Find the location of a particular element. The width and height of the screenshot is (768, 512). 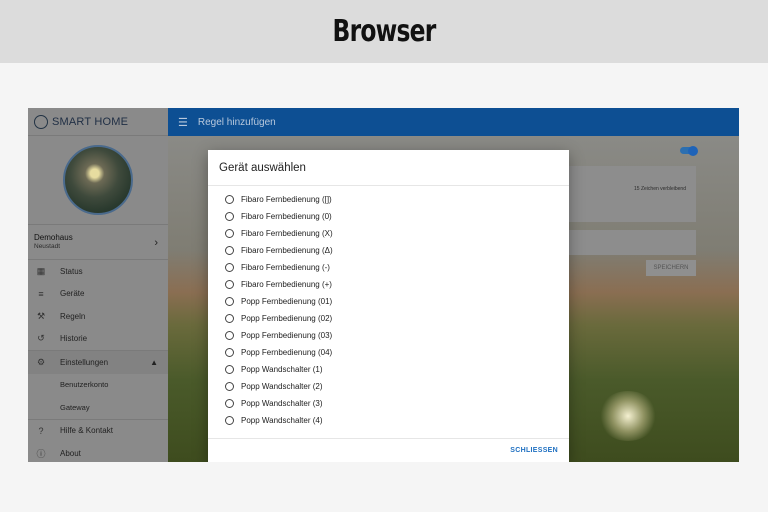

sidebar-item-einstellungen: ⚙ Einstellungen ▲ is located at coordinates (98, 362).